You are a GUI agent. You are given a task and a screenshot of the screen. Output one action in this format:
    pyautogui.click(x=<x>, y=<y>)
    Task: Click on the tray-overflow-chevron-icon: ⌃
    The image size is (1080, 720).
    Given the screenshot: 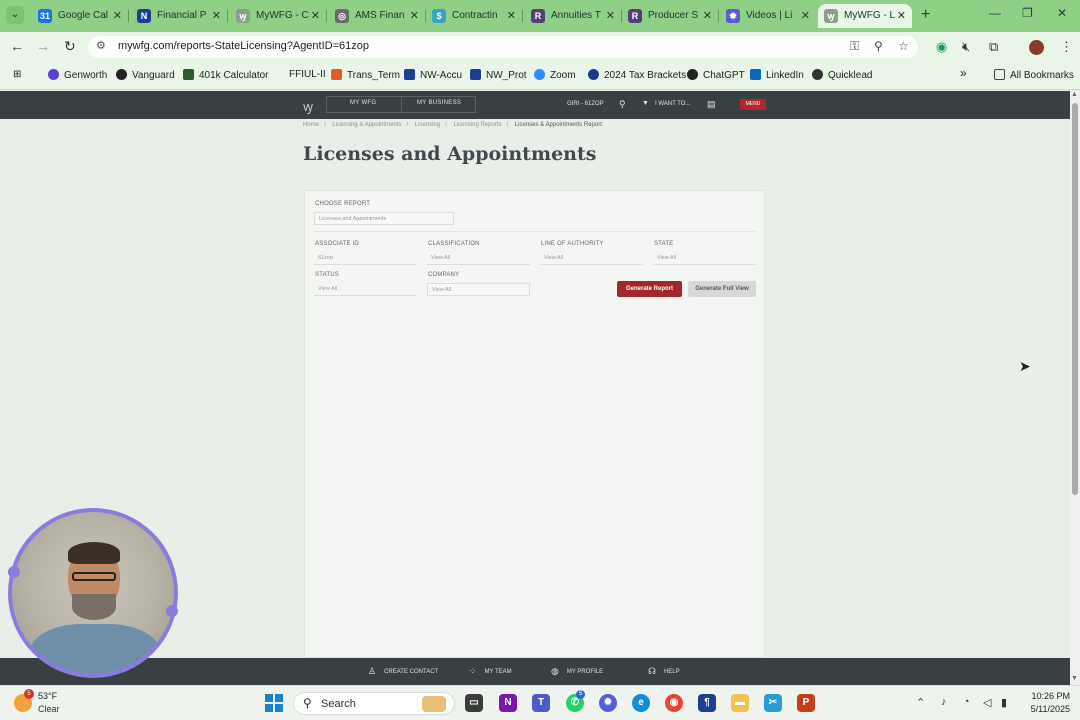 What is the action you would take?
    pyautogui.click(x=920, y=702)
    